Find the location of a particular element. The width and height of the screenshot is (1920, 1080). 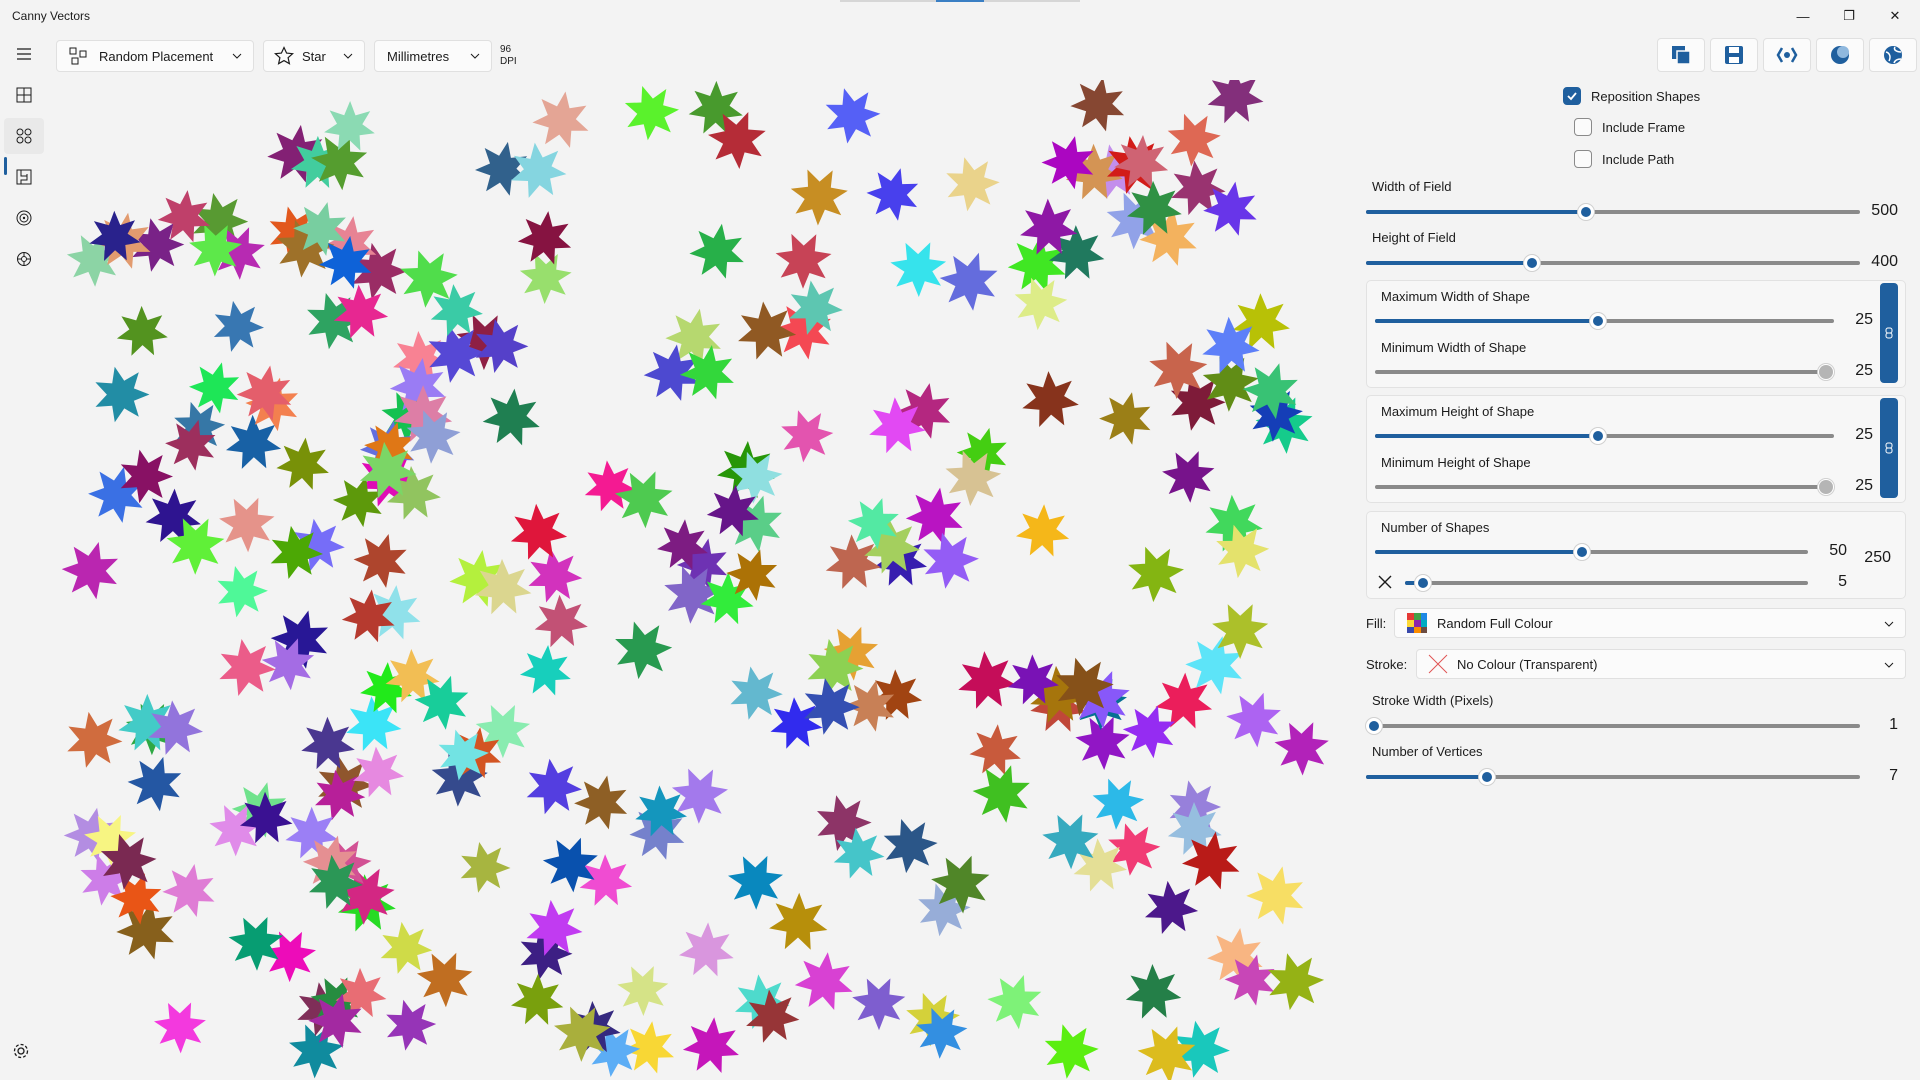

max-width-slider is located at coordinates (1604, 321).